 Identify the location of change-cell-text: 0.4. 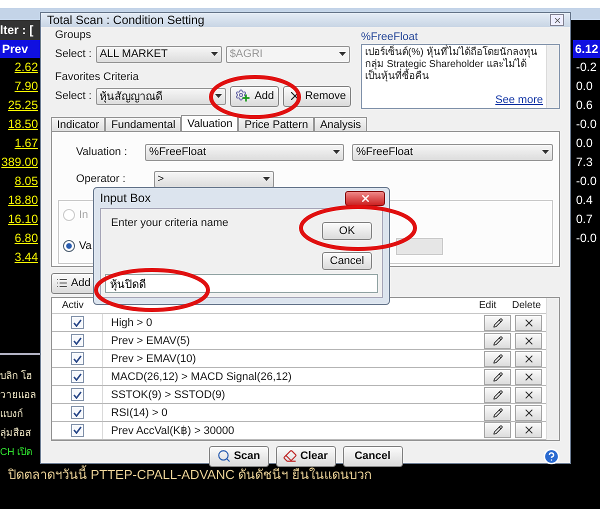
(584, 200).